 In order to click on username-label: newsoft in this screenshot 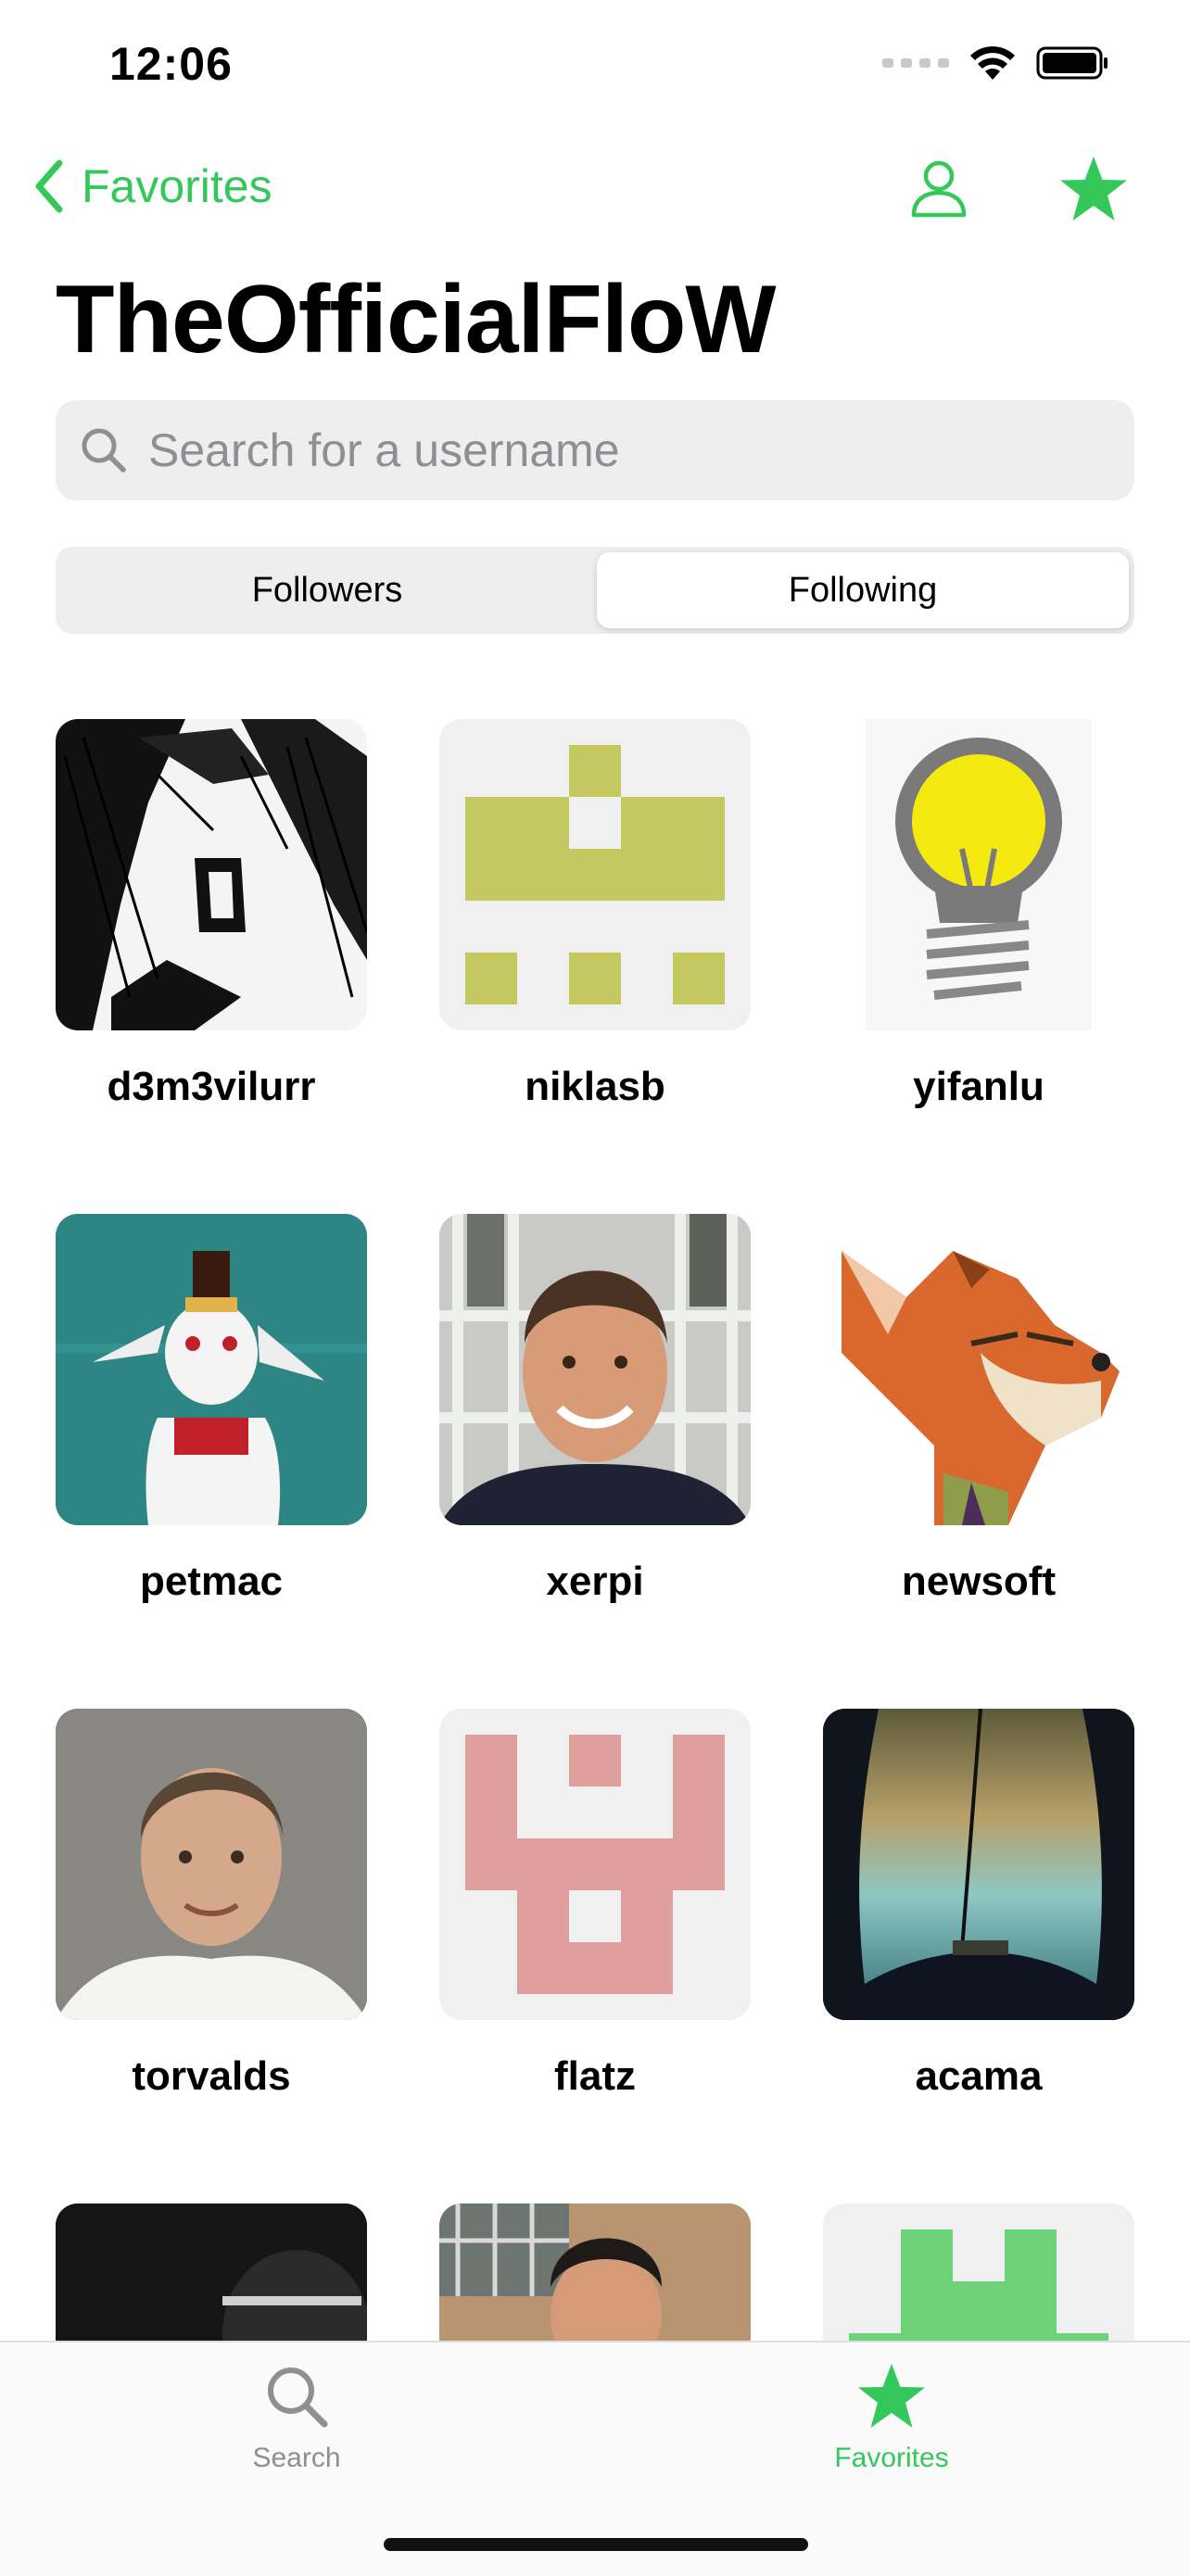, I will do `click(979, 1581)`.